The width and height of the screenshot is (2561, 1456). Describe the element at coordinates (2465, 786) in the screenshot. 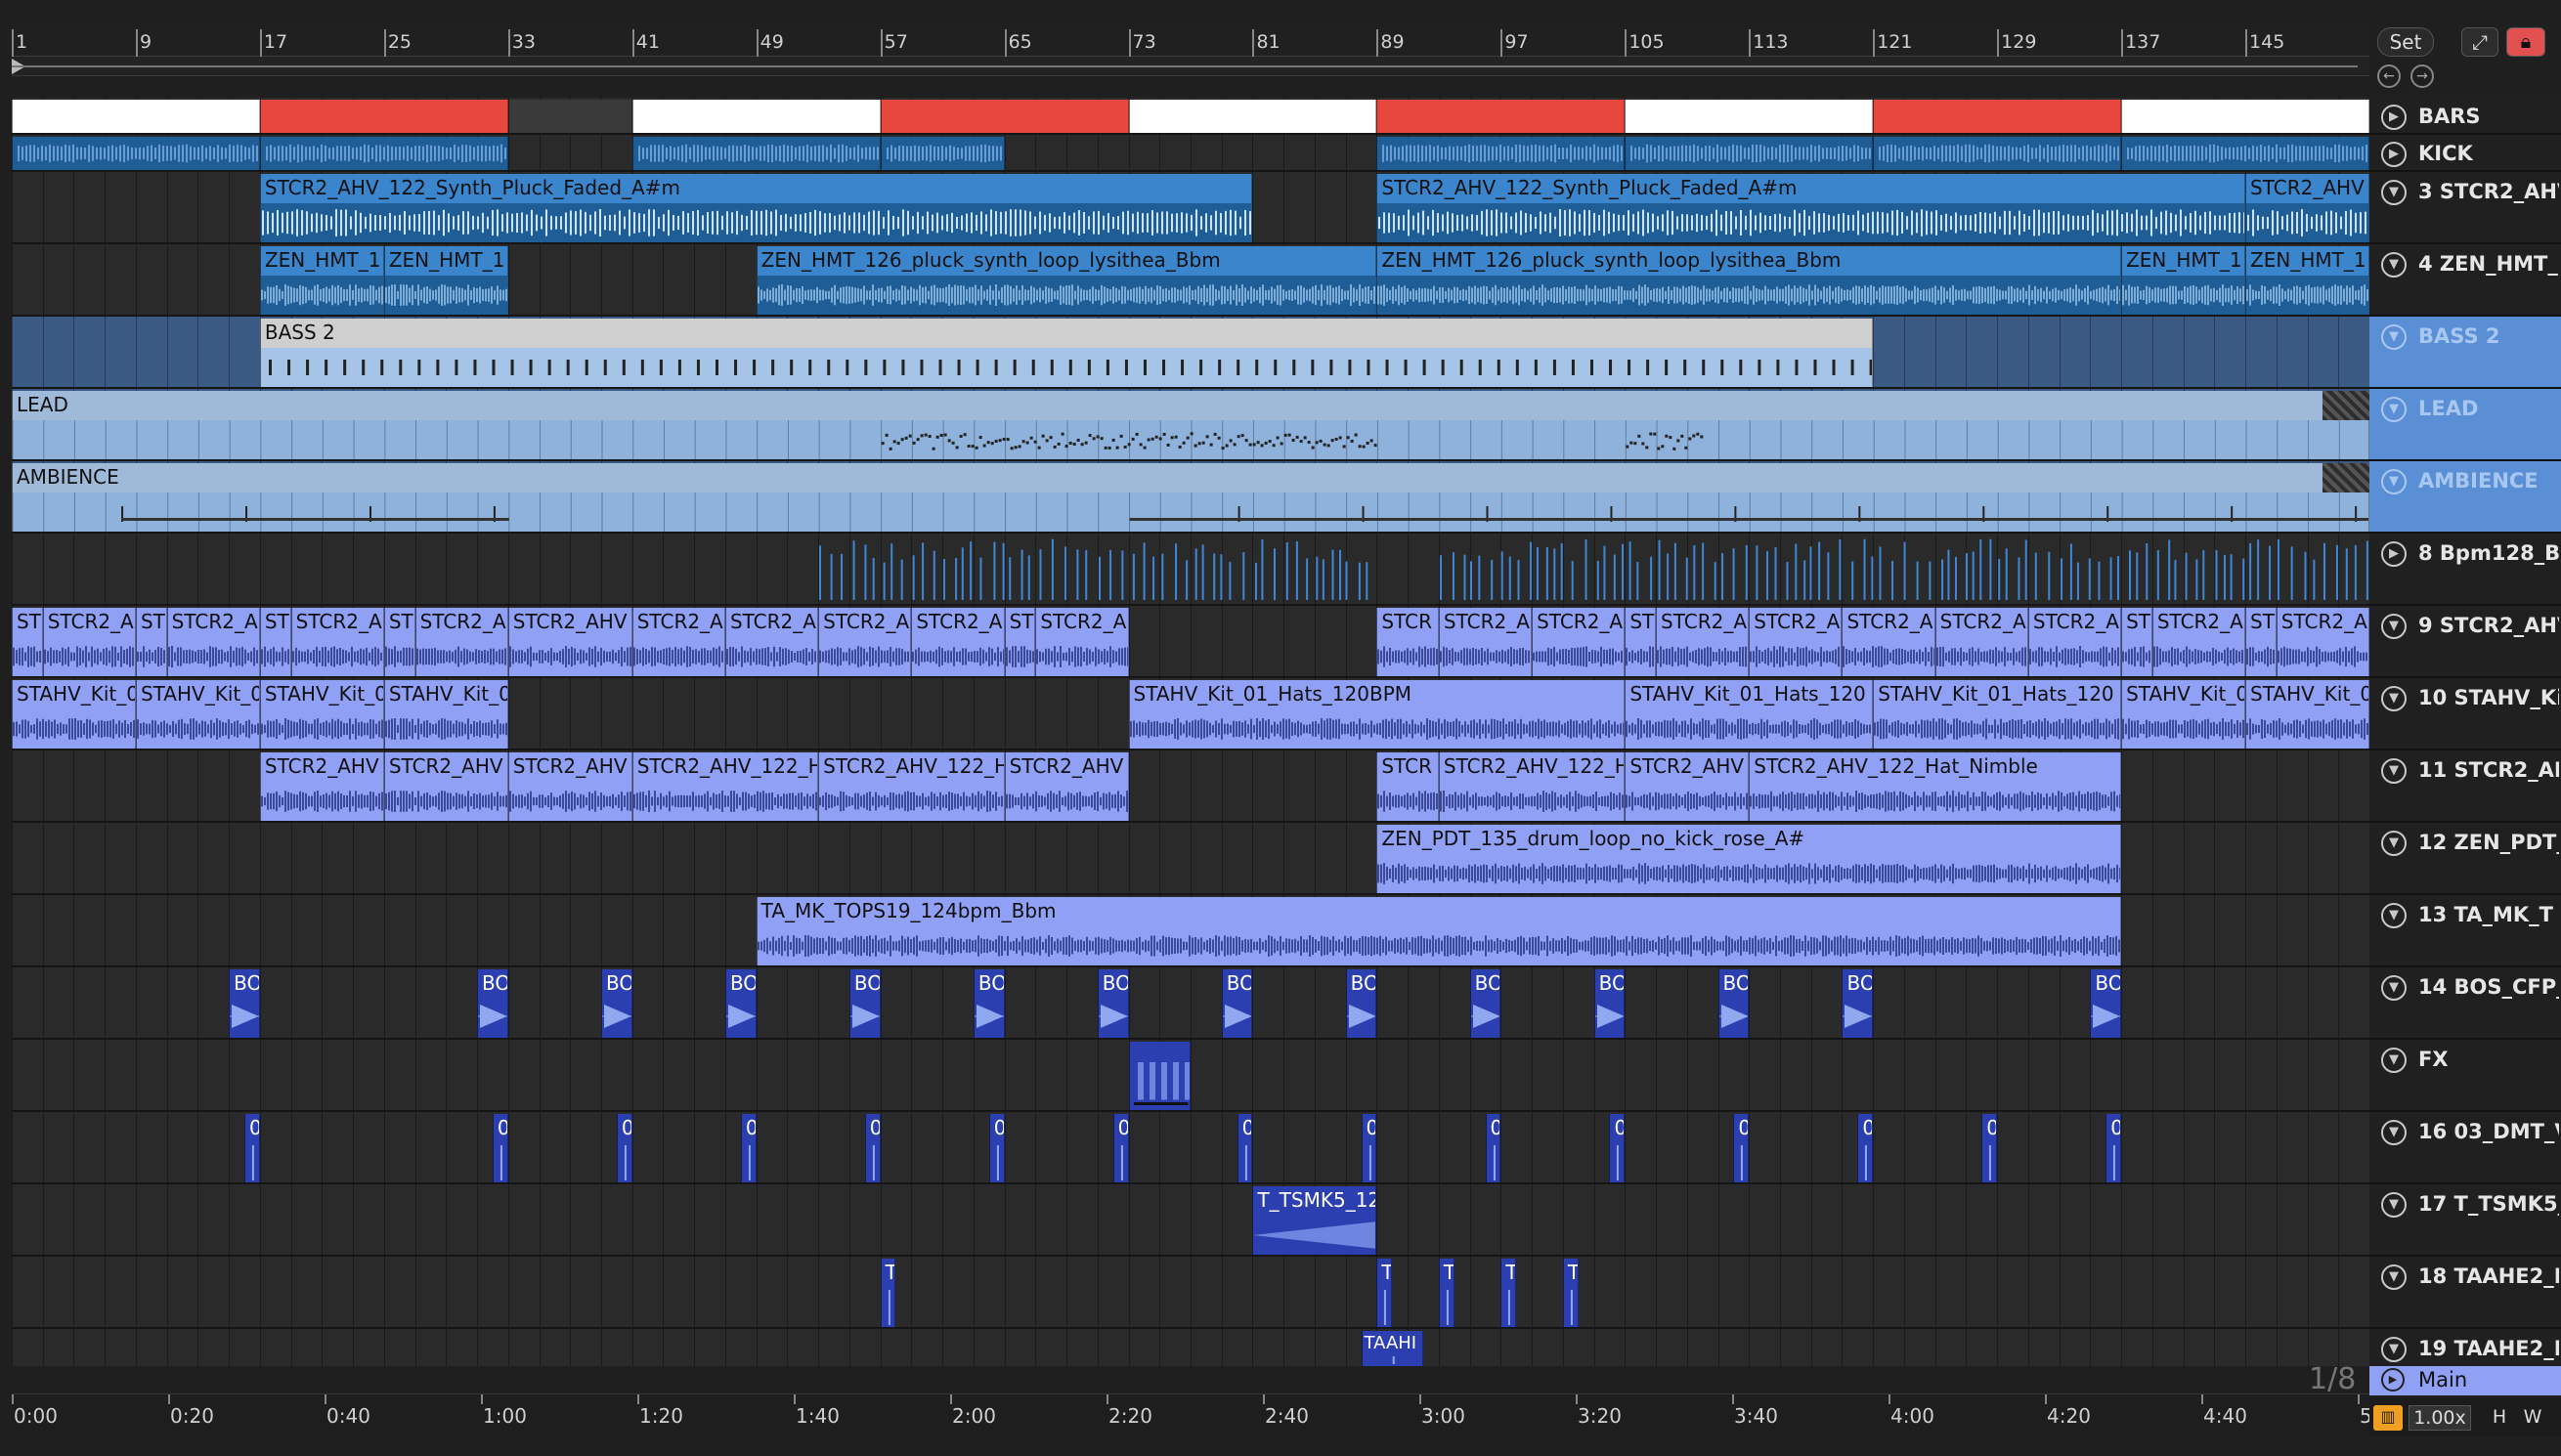

I see `track-header: ▼ 11 STCR2_AH` at that location.